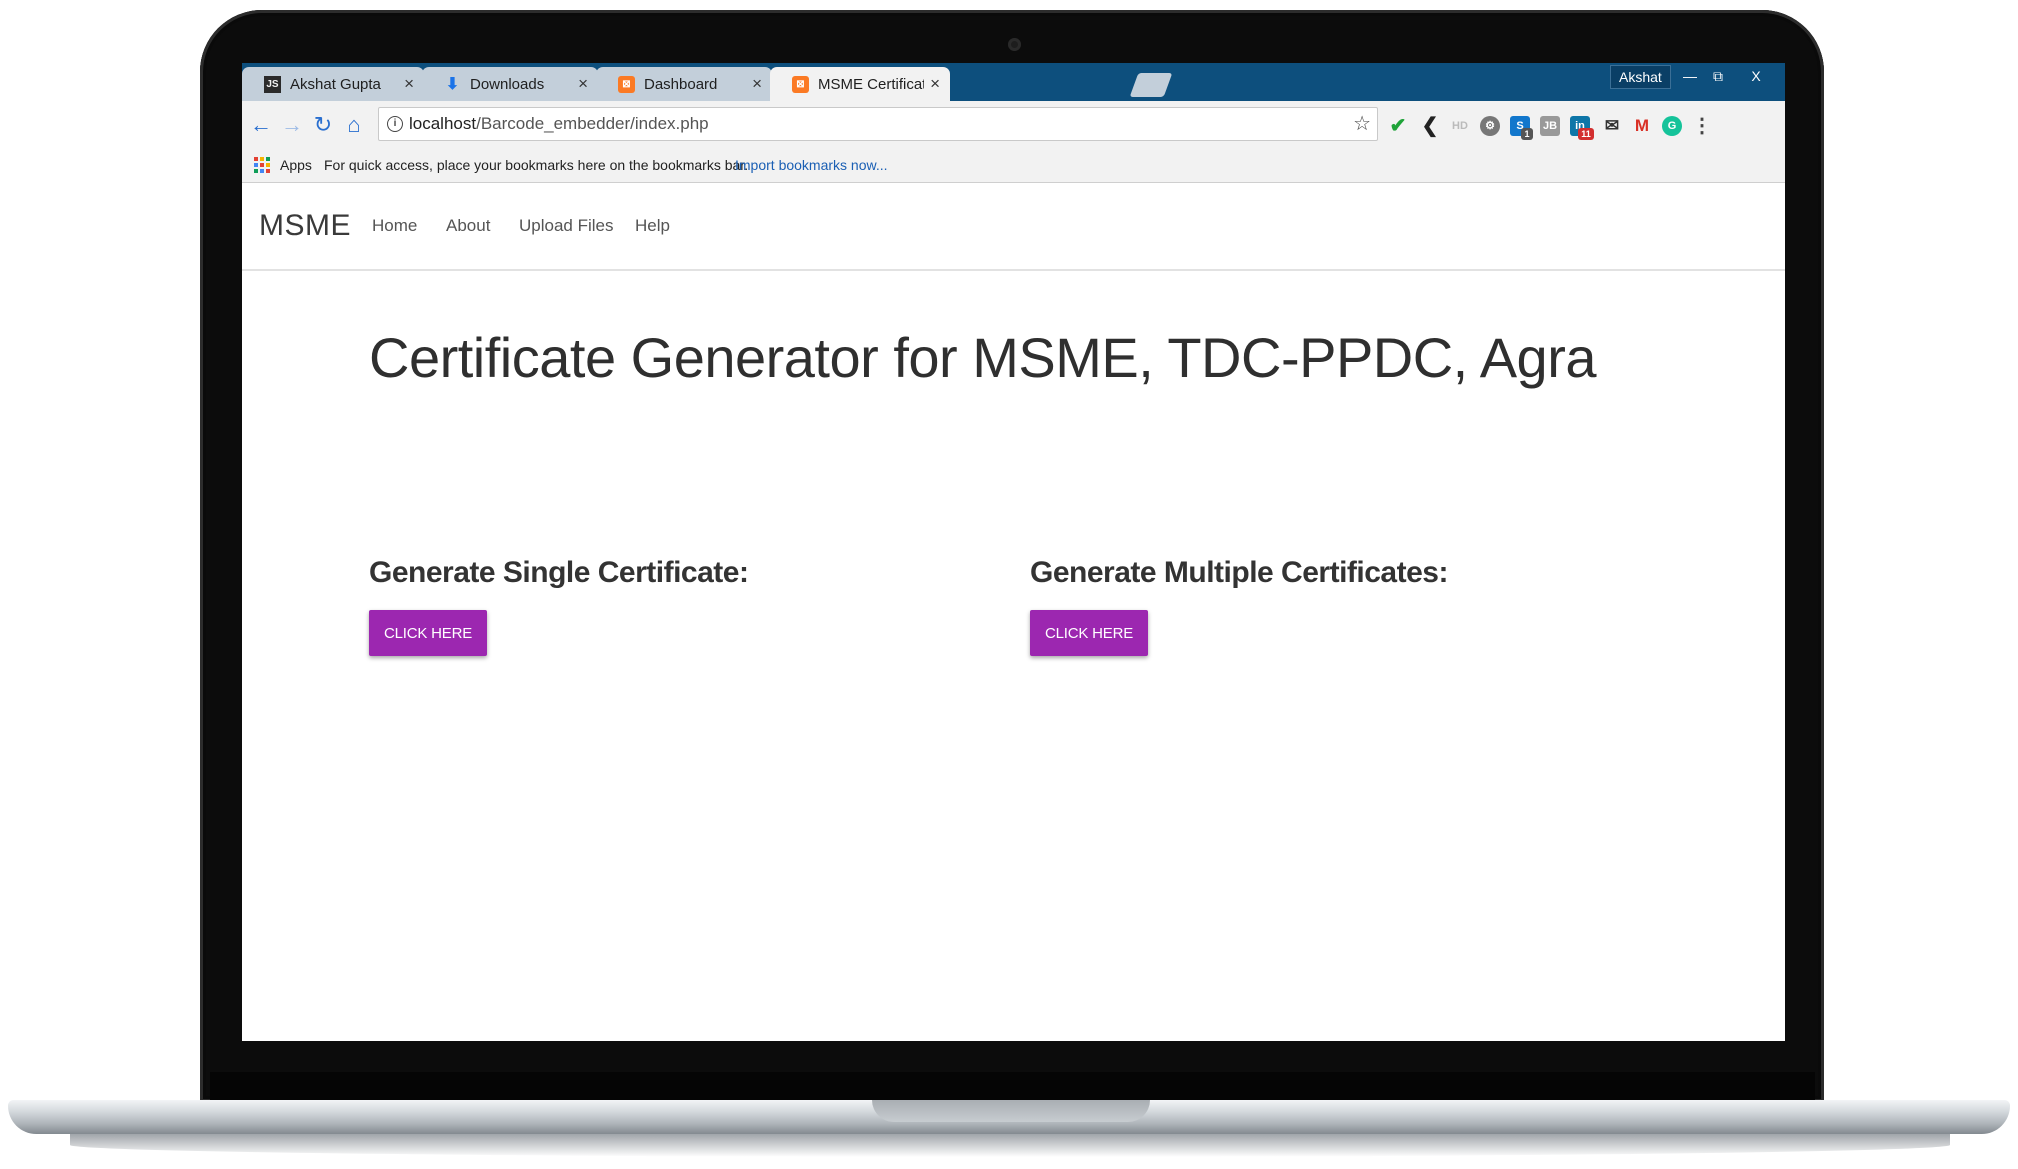  I want to click on multiple-certificates-heading: Generate Multiple Certificates:, so click(1239, 572).